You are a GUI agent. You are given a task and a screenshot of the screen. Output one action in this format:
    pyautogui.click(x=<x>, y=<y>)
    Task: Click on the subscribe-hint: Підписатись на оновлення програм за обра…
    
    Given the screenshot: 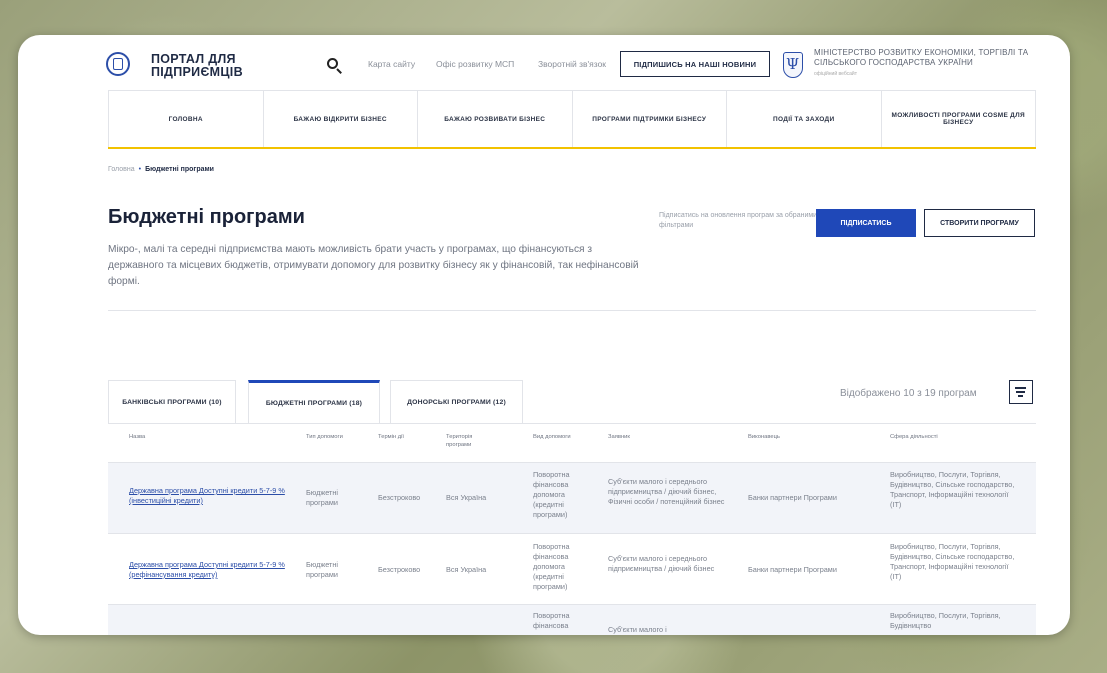 What is the action you would take?
    pyautogui.click(x=738, y=220)
    